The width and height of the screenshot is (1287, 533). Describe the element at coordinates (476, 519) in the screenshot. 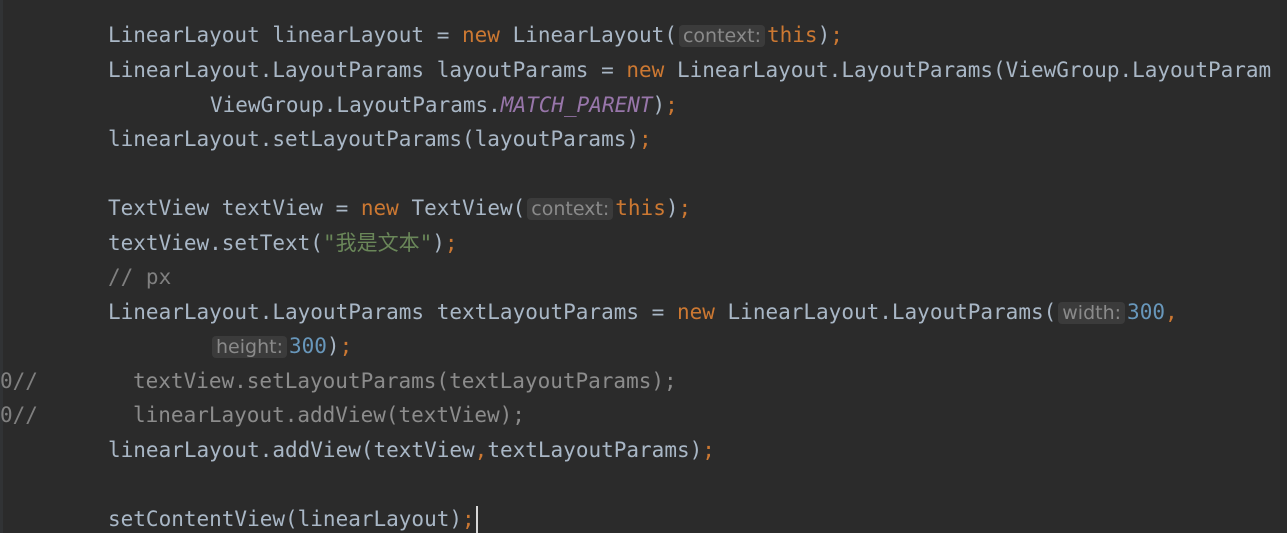

I see `text-cursor` at that location.